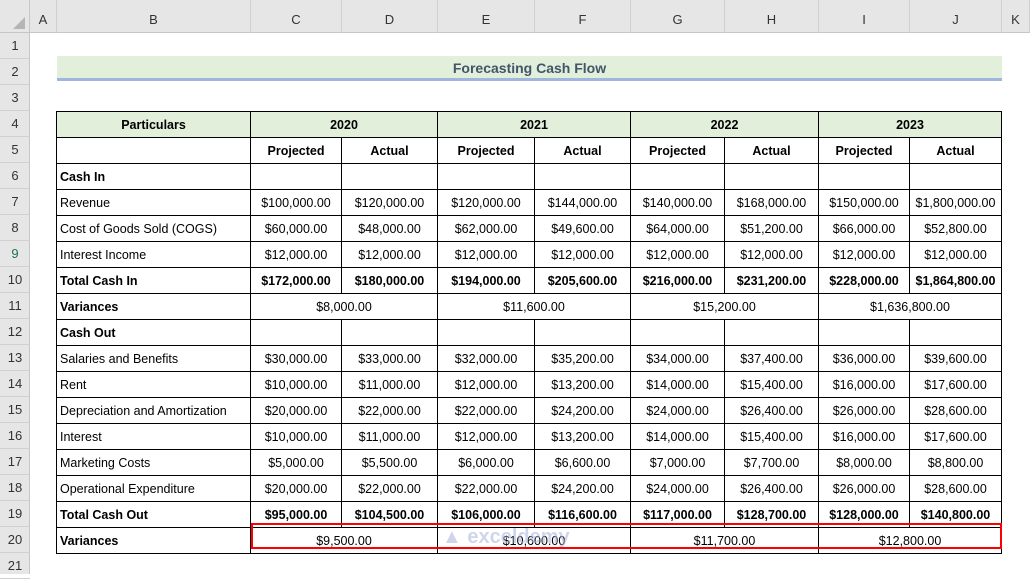 The width and height of the screenshot is (1030, 579). What do you see at coordinates (724, 124) in the screenshot?
I see `year-header: 2022` at bounding box center [724, 124].